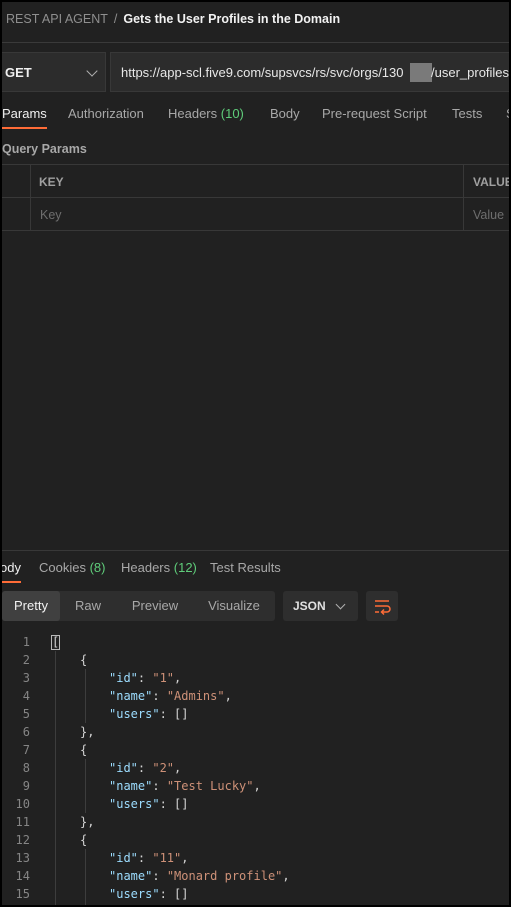  What do you see at coordinates (507, 116) in the screenshot?
I see `tab-settings: S` at bounding box center [507, 116].